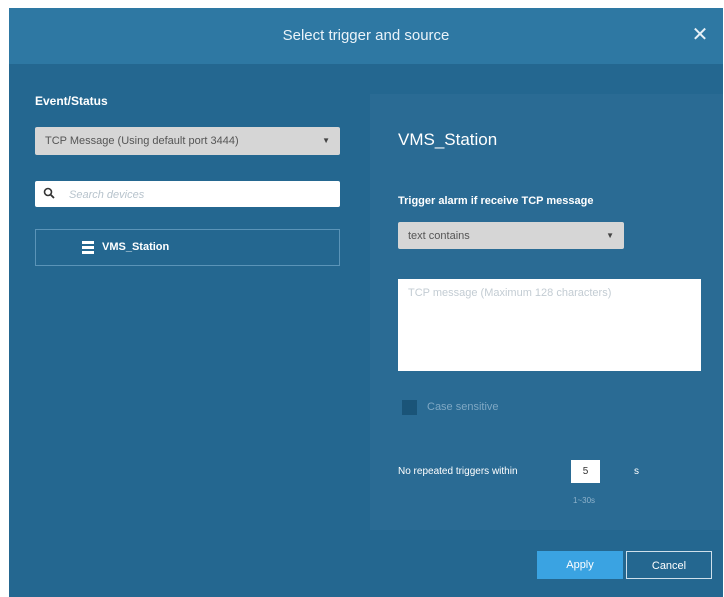 The image size is (724, 597). Describe the element at coordinates (584, 500) in the screenshot. I see `repeat-range-hint: 1~30s` at that location.